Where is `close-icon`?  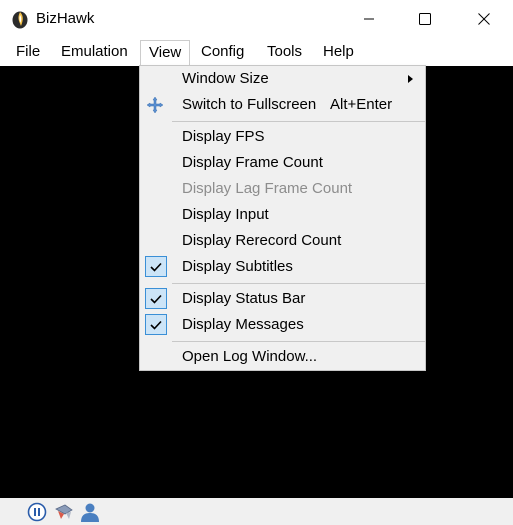 close-icon is located at coordinates (484, 19).